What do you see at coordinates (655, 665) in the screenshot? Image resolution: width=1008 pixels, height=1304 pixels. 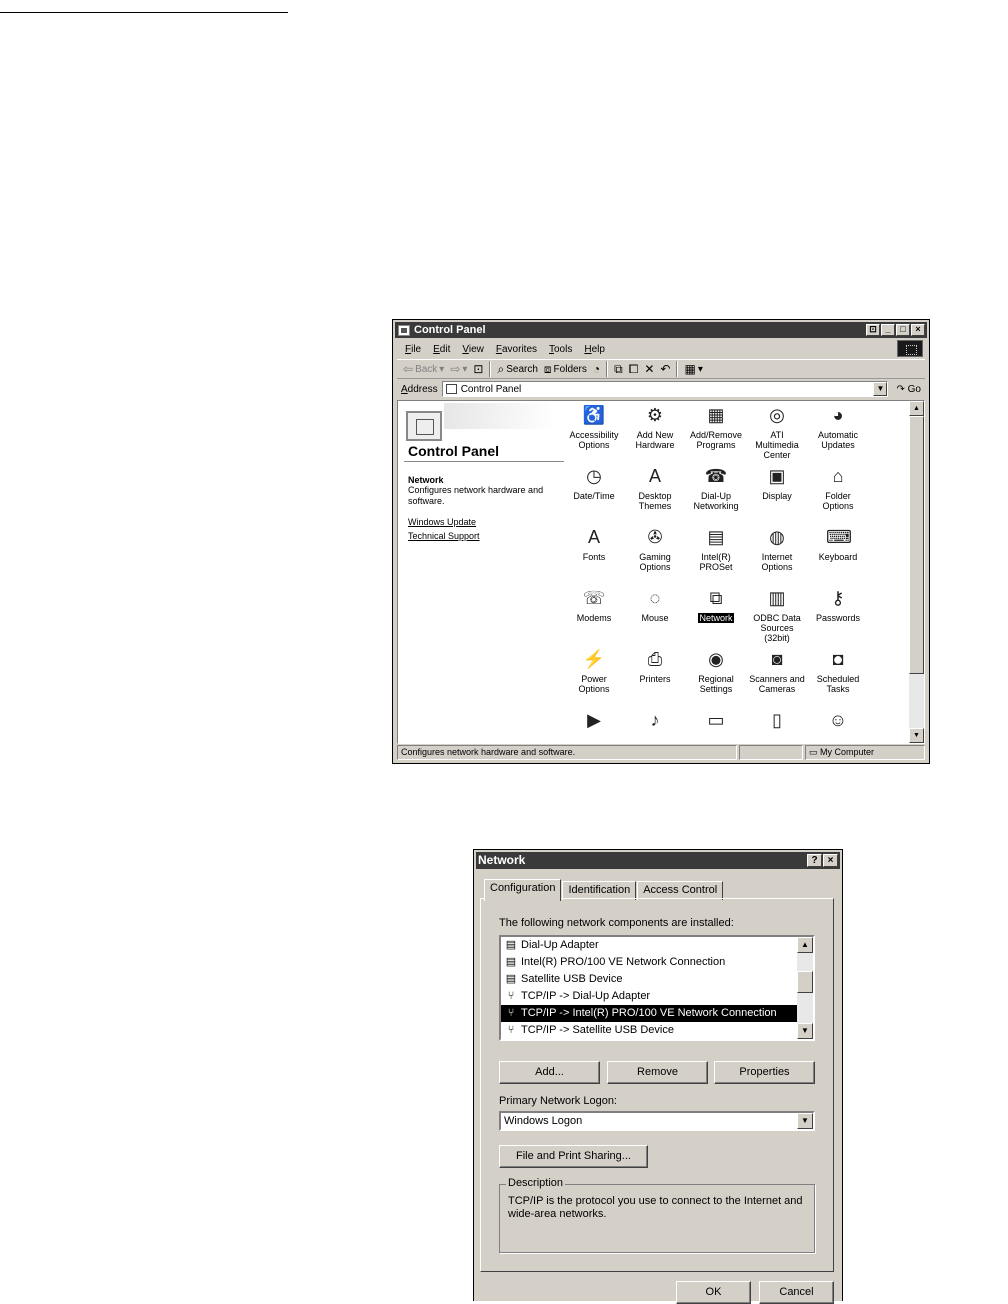 I see `cp-item-printers: ⎙ Printers` at bounding box center [655, 665].